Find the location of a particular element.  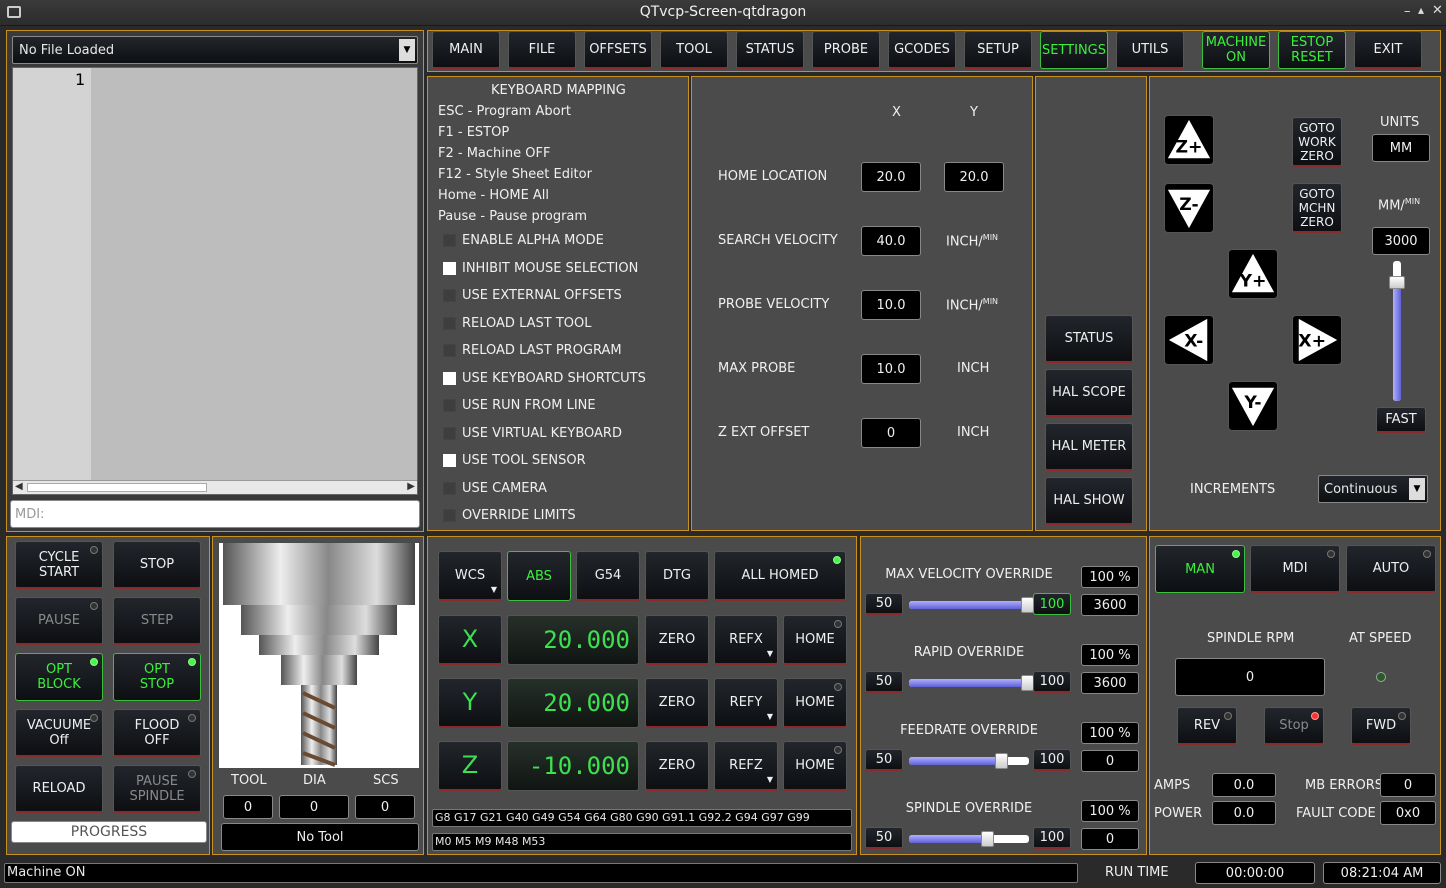

jog-x-minus-button: X- is located at coordinates (1189, 340).